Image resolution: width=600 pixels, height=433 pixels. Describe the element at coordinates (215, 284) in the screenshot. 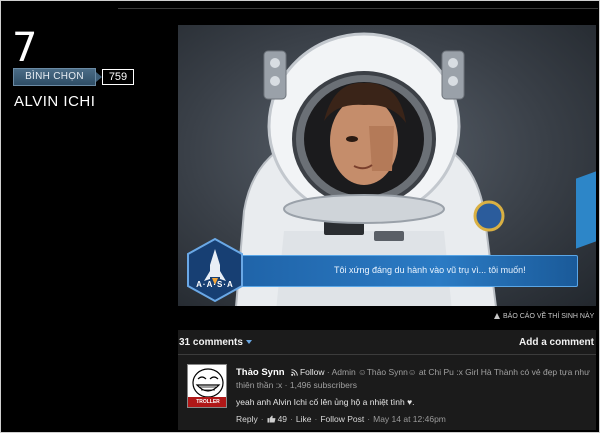

I see `badge-label: A·A·S·A` at that location.